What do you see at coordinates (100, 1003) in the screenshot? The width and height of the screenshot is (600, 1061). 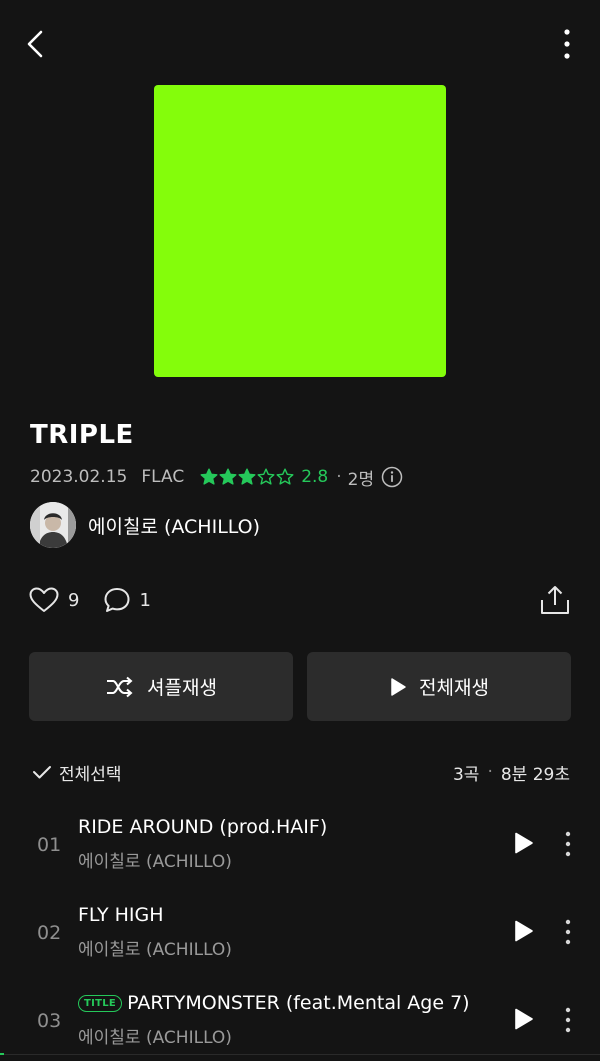 I see `title-track-badge: TITLE` at bounding box center [100, 1003].